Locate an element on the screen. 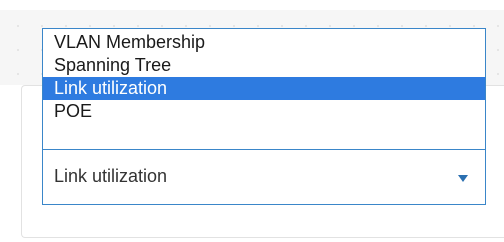  option-vlan-membership: VLAN Membership is located at coordinates (264, 42).